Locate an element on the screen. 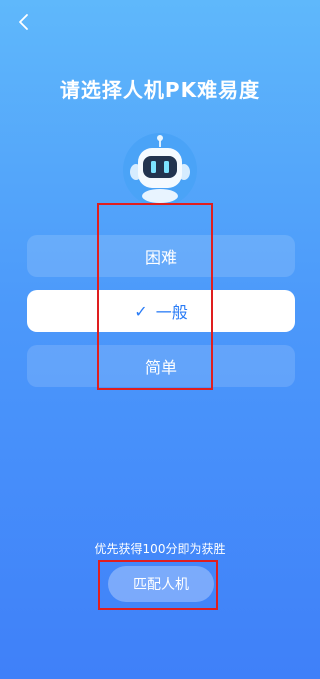  chevron-left-icon is located at coordinates (23, 22).